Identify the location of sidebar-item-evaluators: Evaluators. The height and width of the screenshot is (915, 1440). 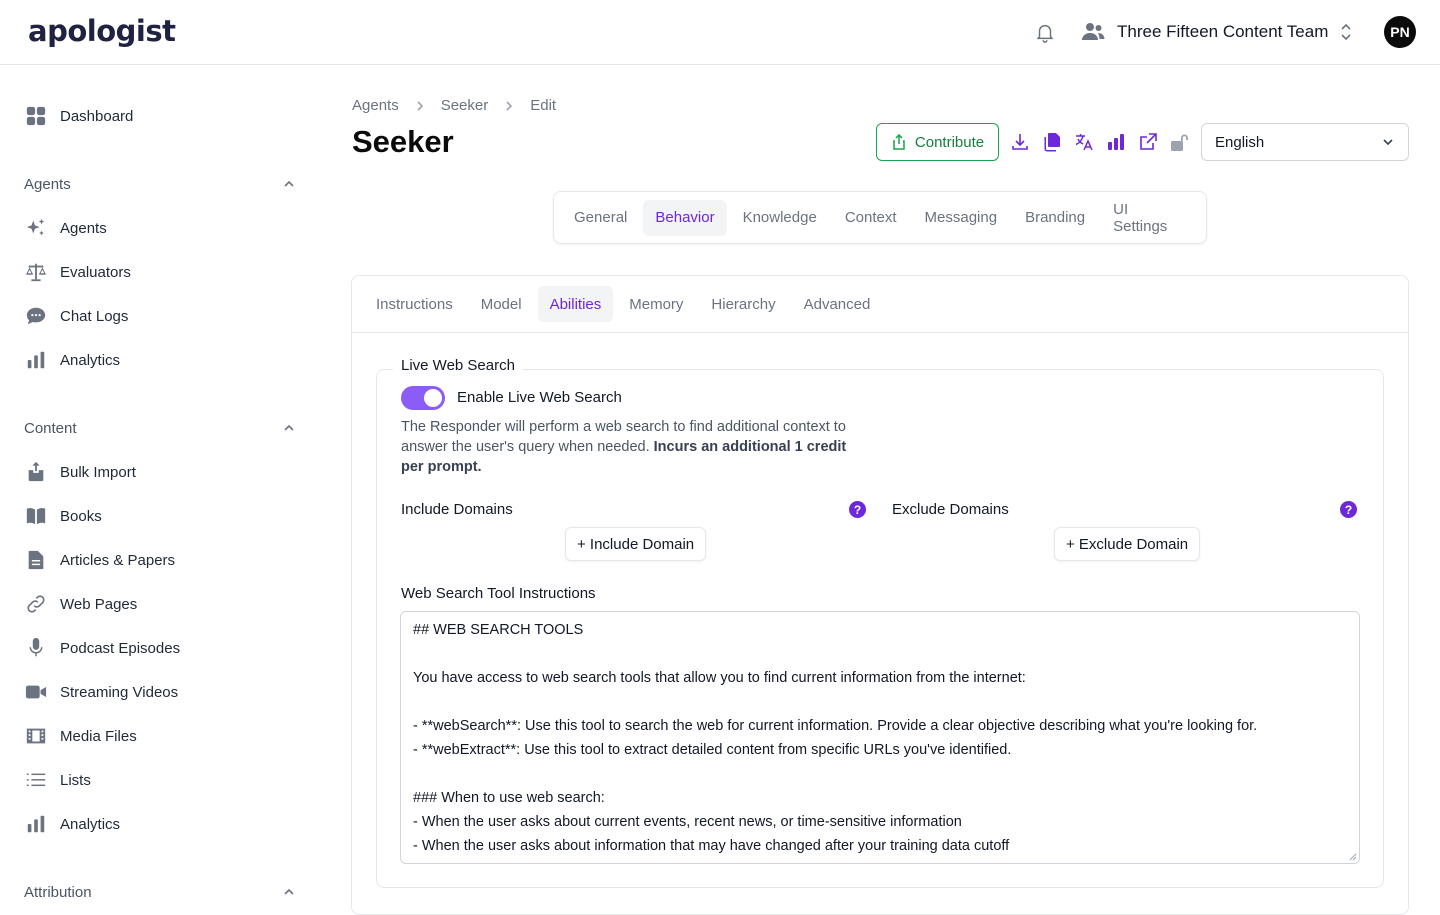
(77, 272).